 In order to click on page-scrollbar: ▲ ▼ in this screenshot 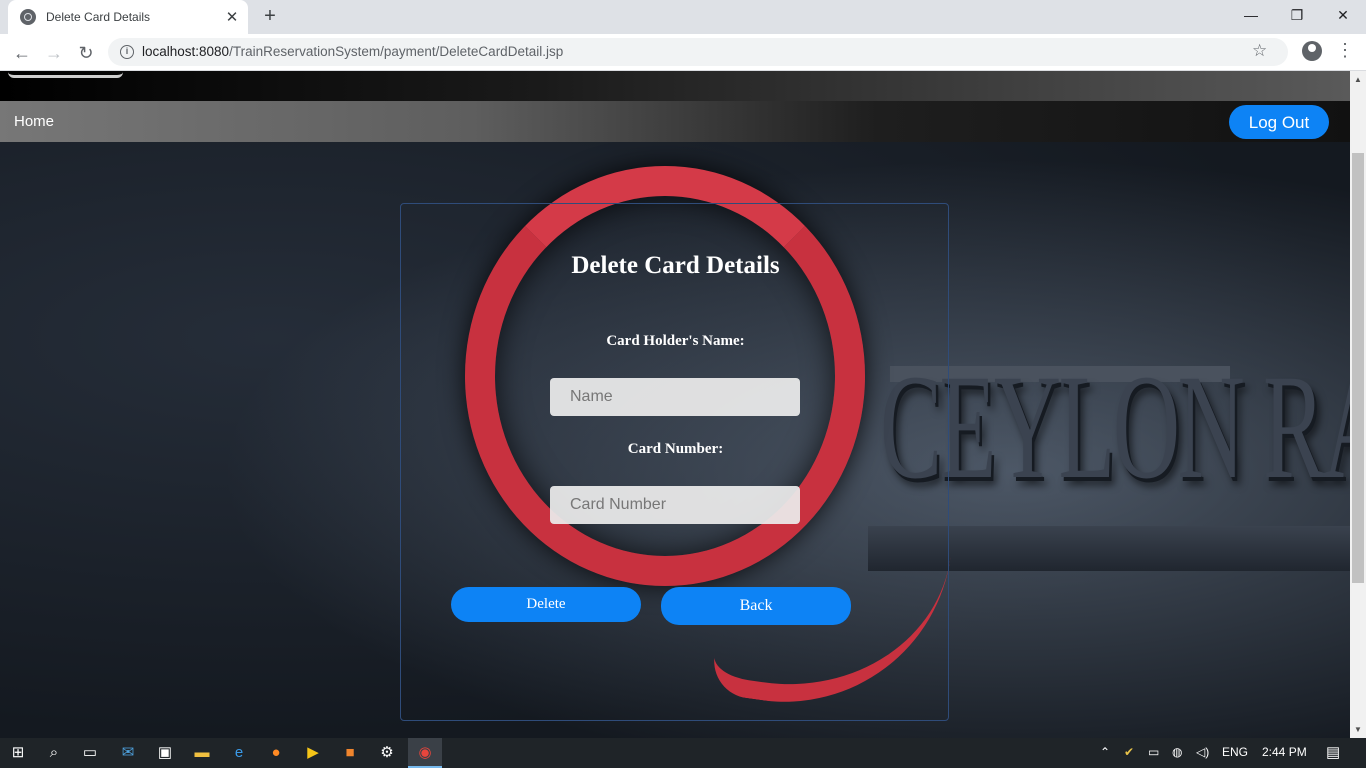, I will do `click(1358, 404)`.